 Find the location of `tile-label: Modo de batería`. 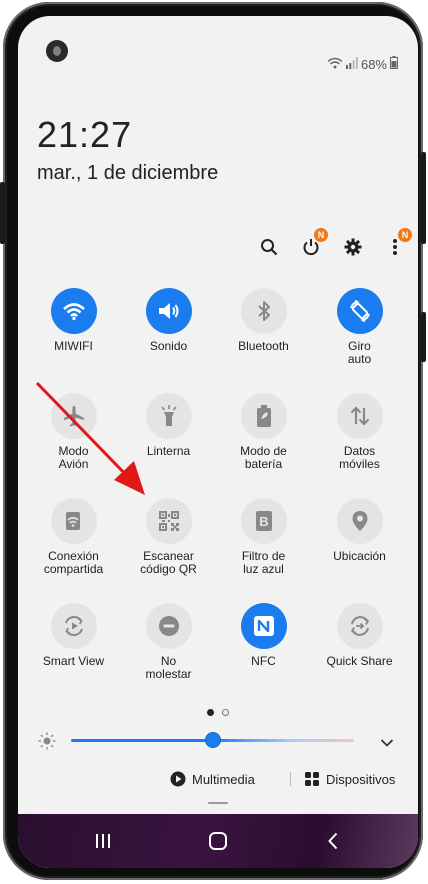

tile-label: Modo de batería is located at coordinates (263, 457).